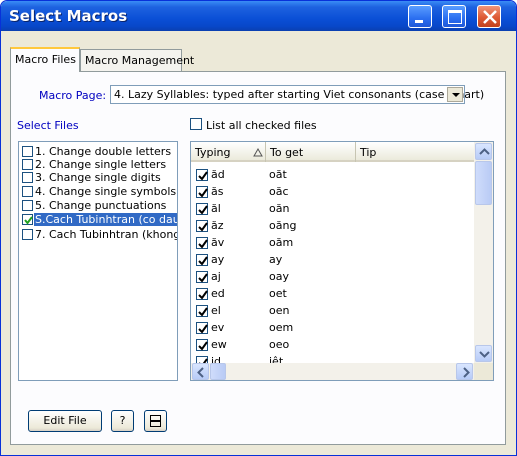 The height and width of the screenshot is (456, 517). Describe the element at coordinates (332, 371) in the screenshot. I see `horizontal-scrollbar` at that location.